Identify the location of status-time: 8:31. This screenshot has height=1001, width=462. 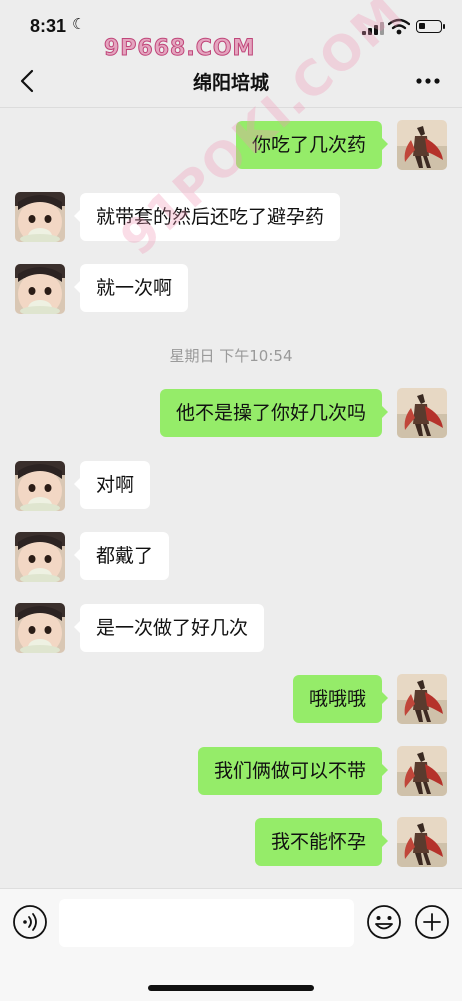
(48, 26).